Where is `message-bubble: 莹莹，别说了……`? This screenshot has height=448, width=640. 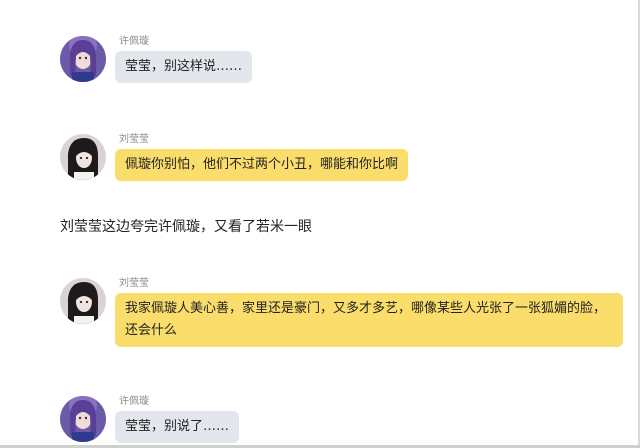 message-bubble: 莹莹，别说了…… is located at coordinates (177, 427).